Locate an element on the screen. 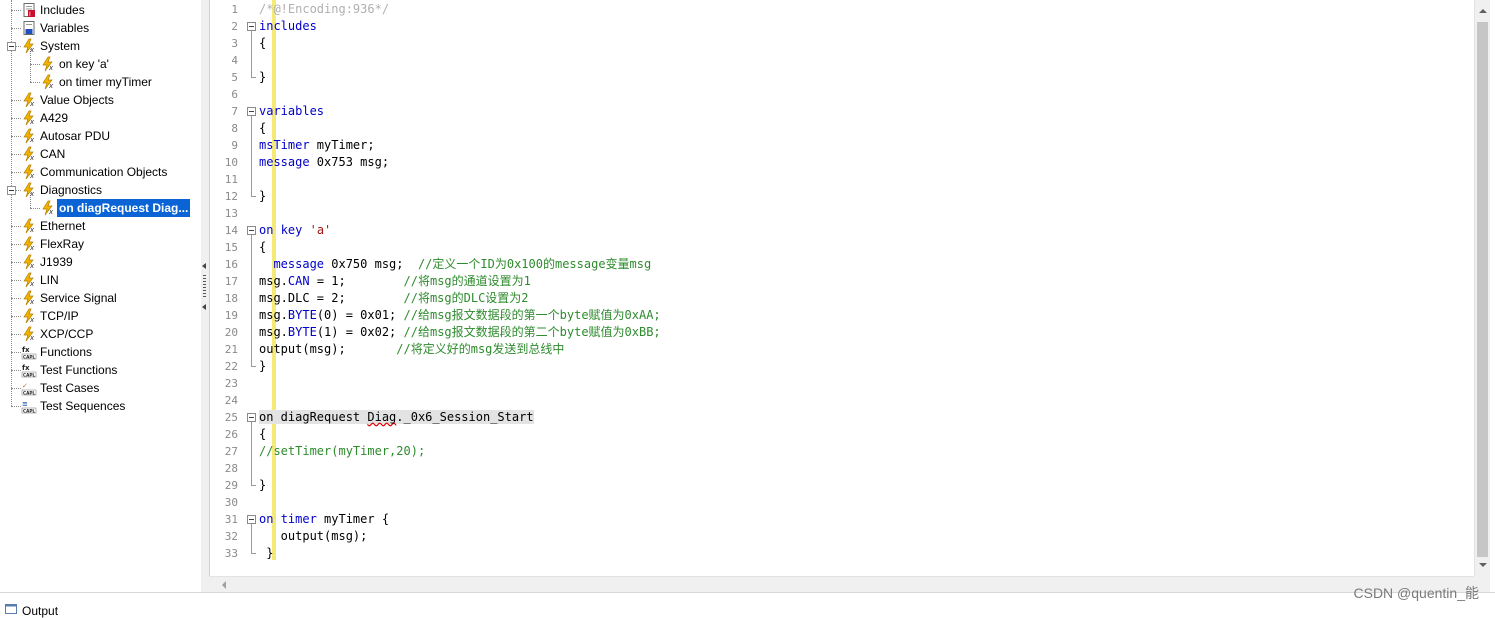 The image size is (1495, 618). tree-item: x Autosar PDU is located at coordinates (110, 136).